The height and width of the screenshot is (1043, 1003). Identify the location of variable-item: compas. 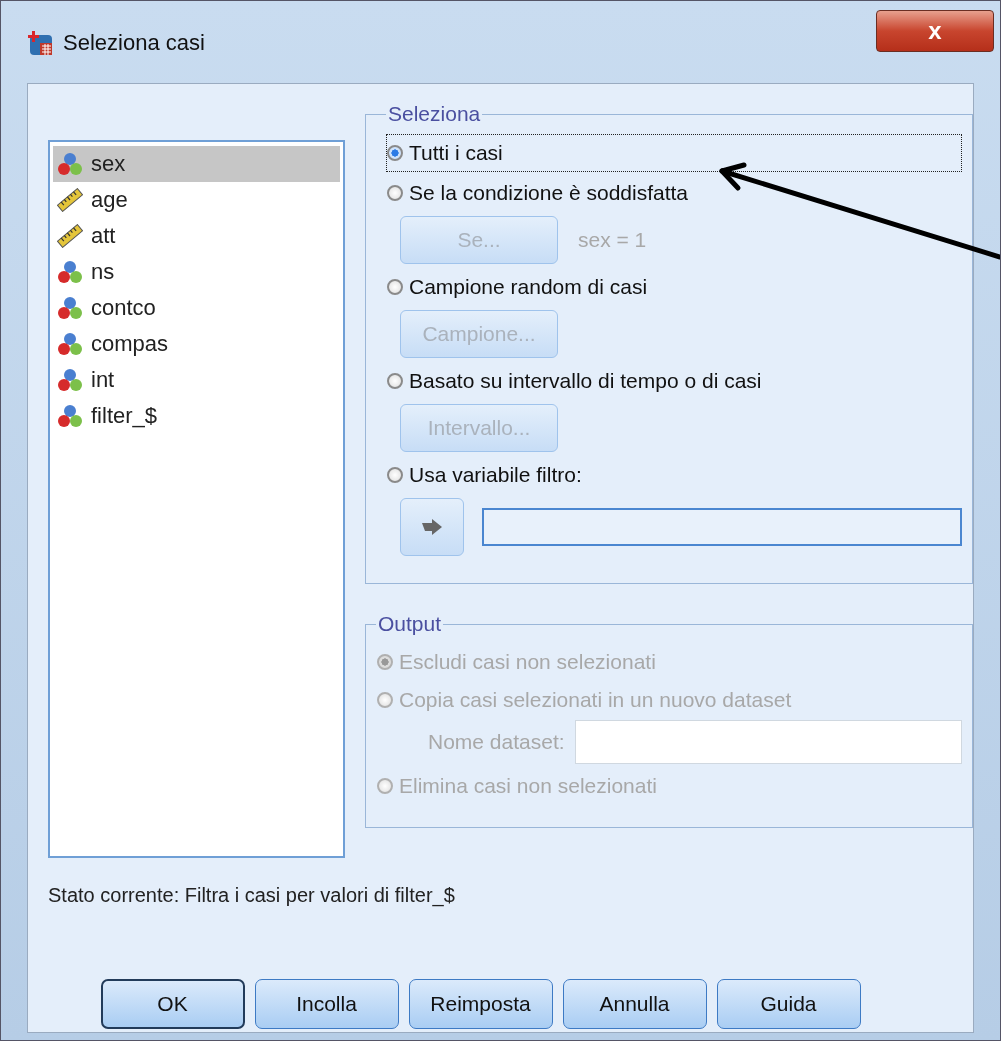
(196, 344).